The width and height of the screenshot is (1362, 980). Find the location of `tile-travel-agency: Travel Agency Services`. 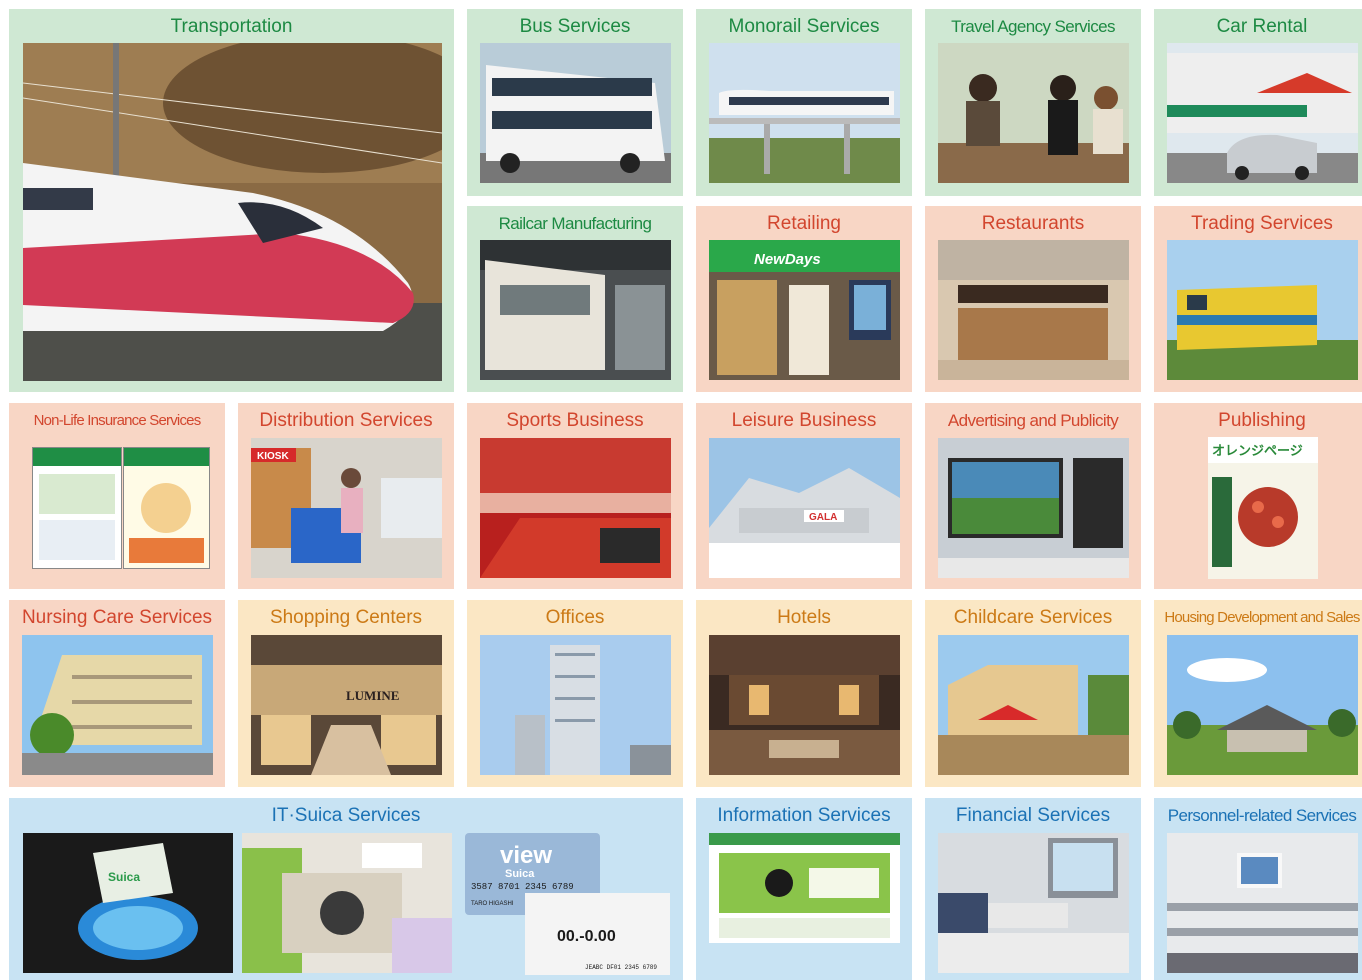

tile-travel-agency: Travel Agency Services is located at coordinates (1033, 102).